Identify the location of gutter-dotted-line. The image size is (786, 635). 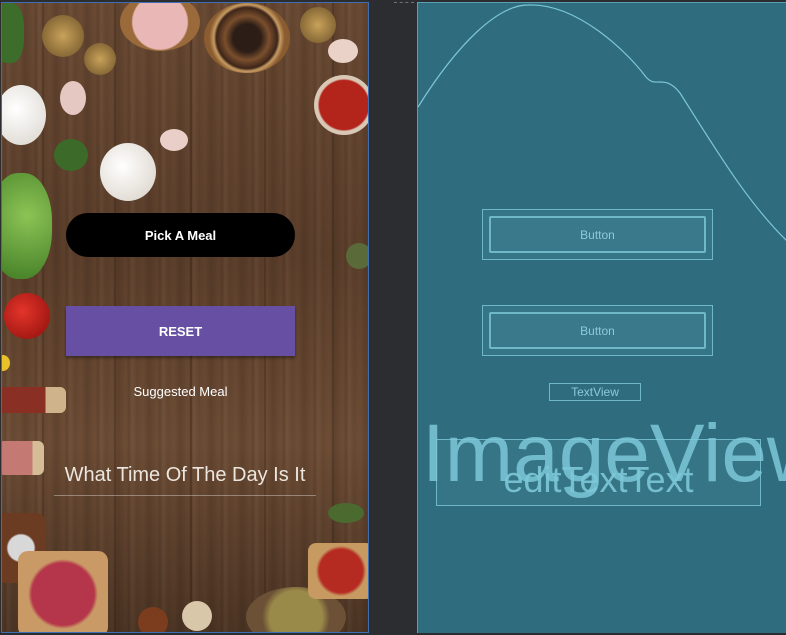
(404, 2).